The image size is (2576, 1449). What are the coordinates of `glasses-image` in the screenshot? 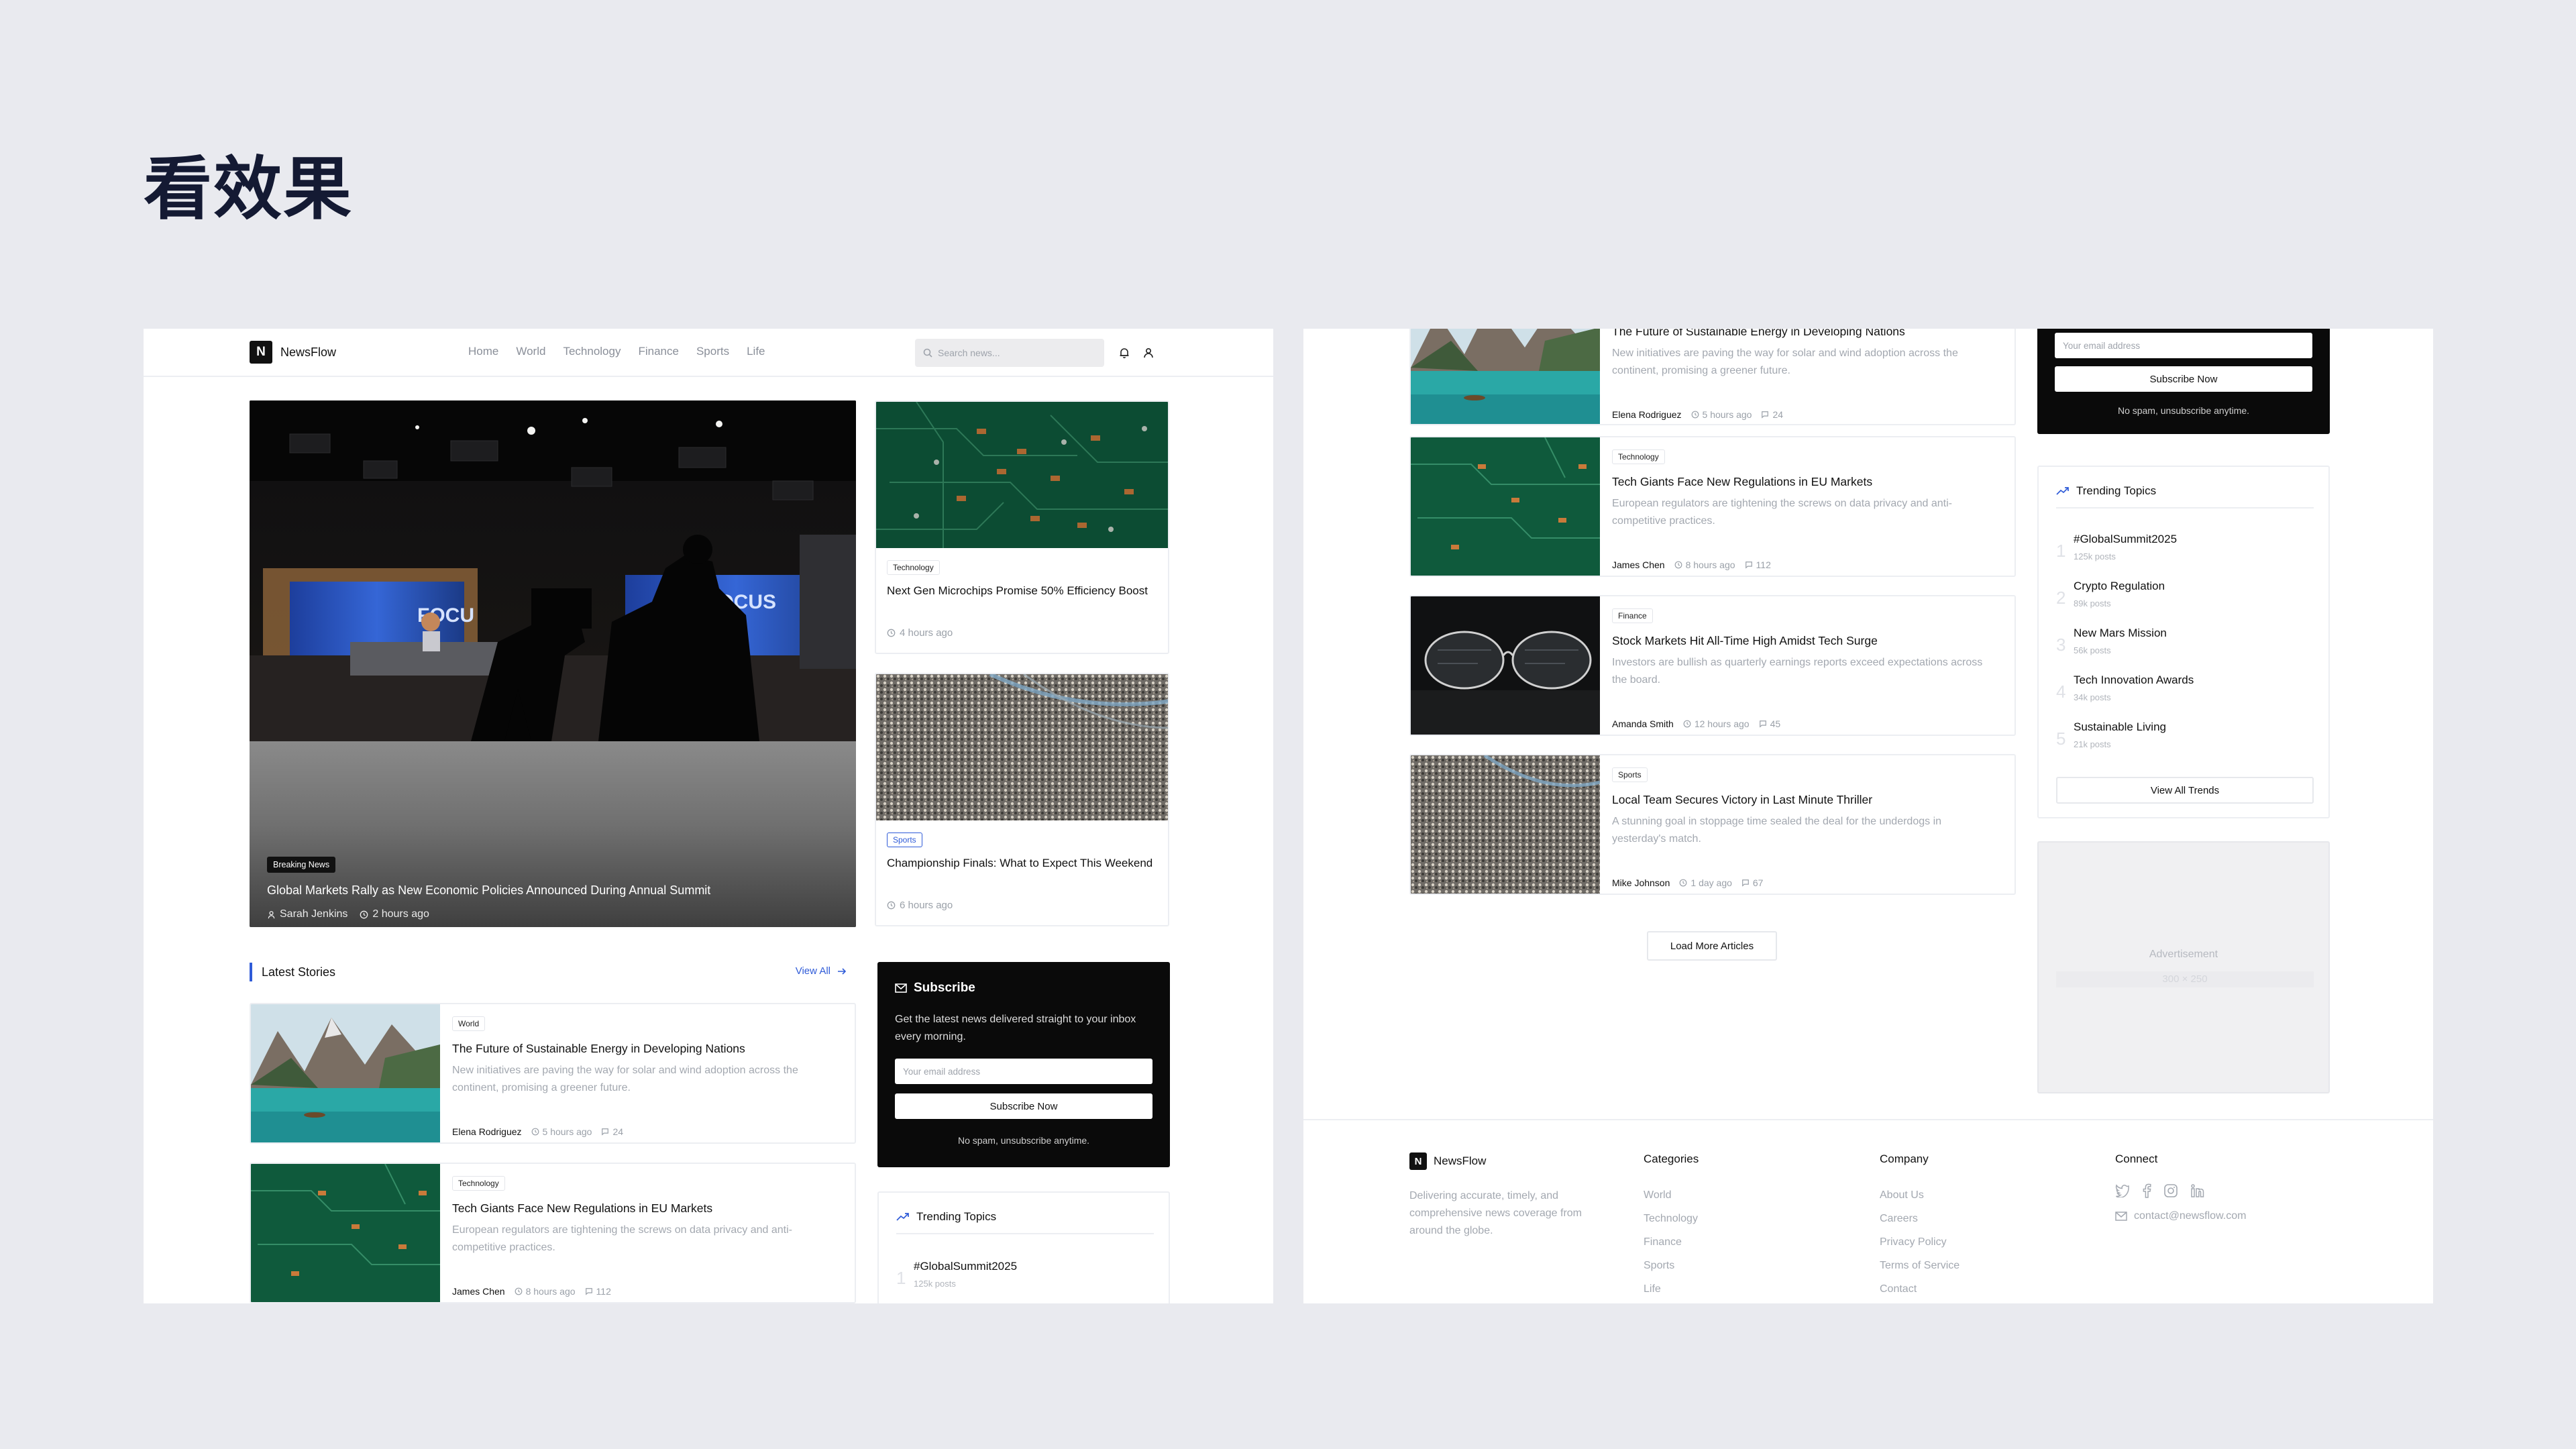 It's located at (1505, 665).